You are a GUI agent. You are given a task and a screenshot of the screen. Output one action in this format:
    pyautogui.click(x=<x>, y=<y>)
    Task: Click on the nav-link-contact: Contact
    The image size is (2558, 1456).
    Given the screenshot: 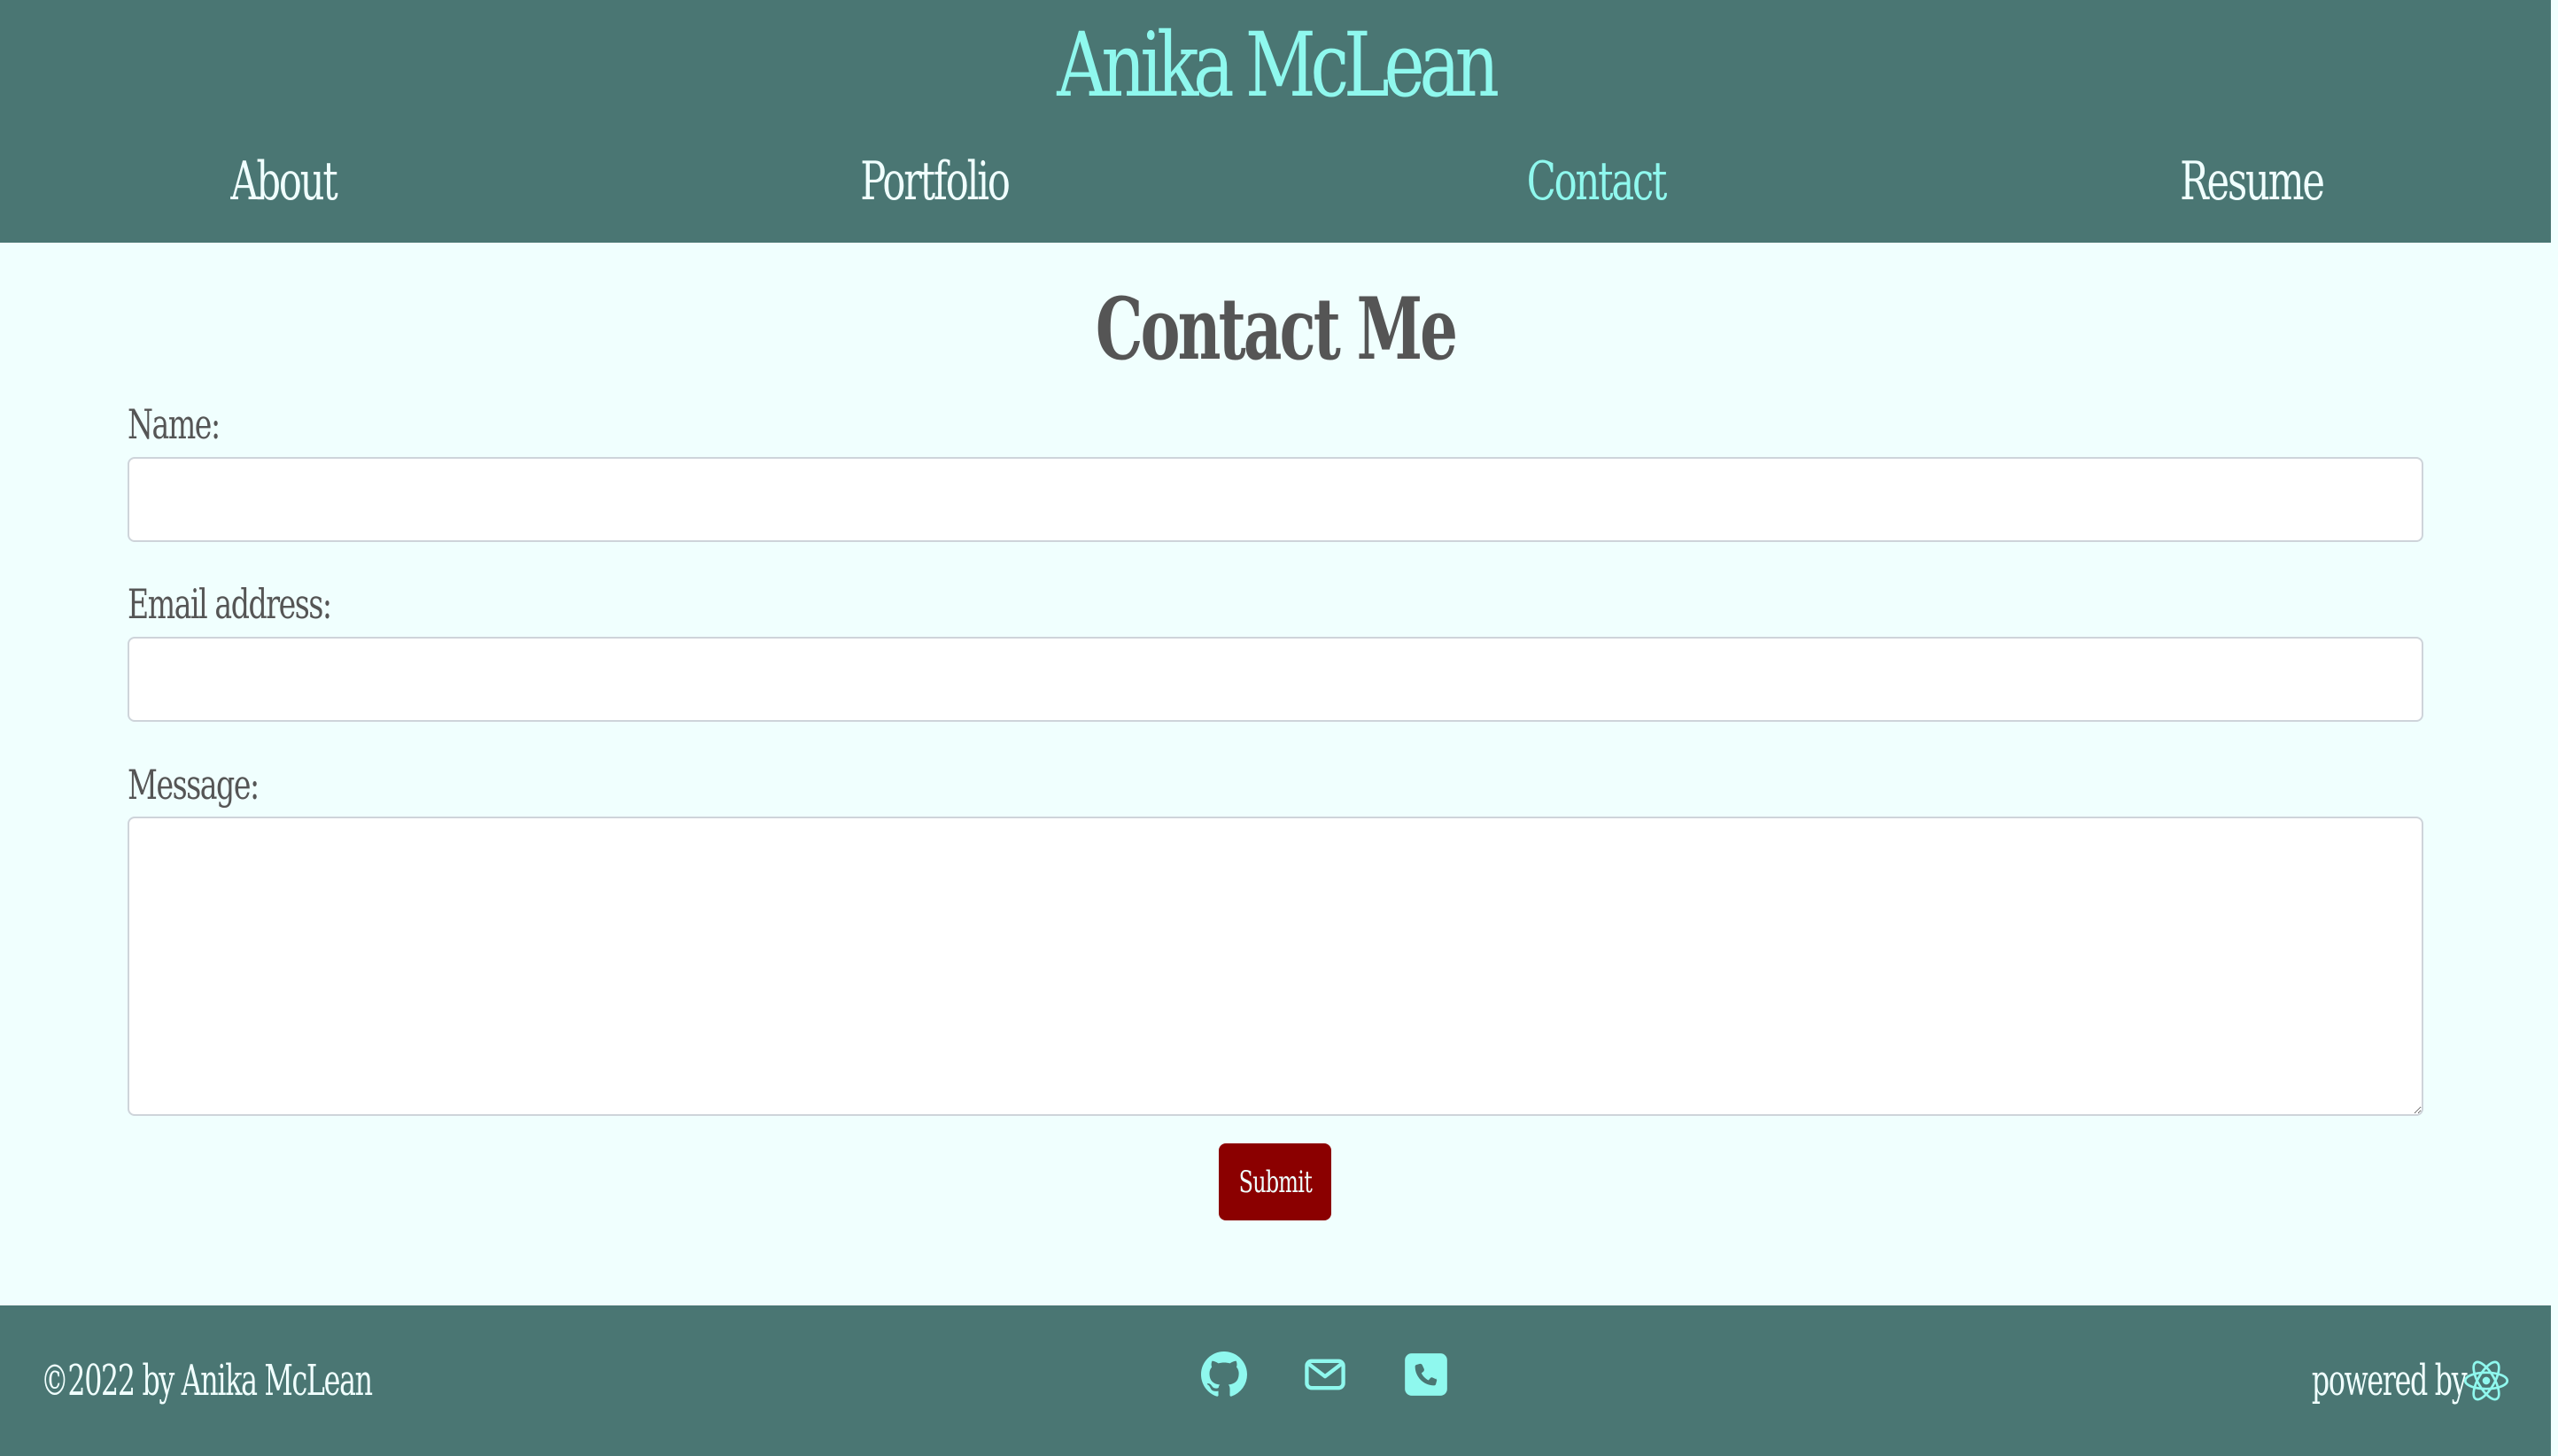 What is the action you would take?
    pyautogui.click(x=1596, y=181)
    